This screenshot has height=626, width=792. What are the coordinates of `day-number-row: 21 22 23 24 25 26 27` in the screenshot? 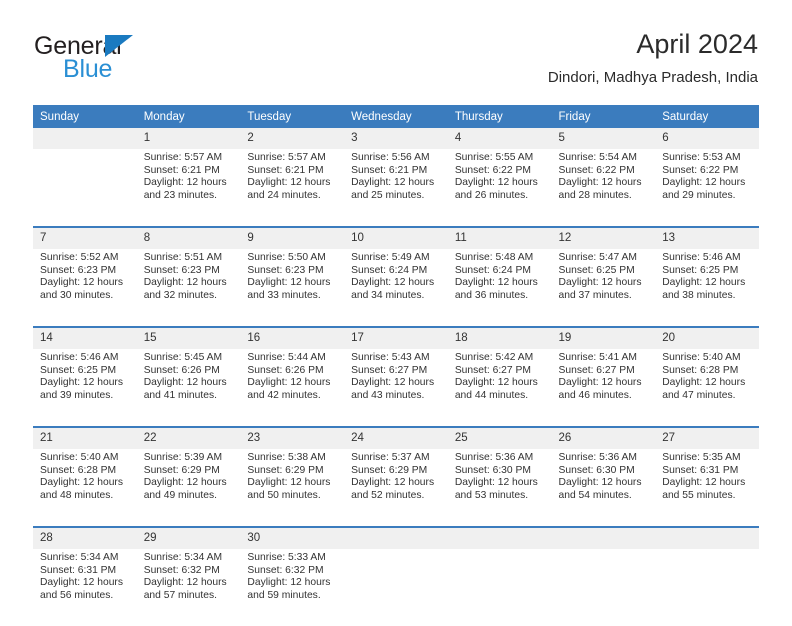 It's located at (396, 438).